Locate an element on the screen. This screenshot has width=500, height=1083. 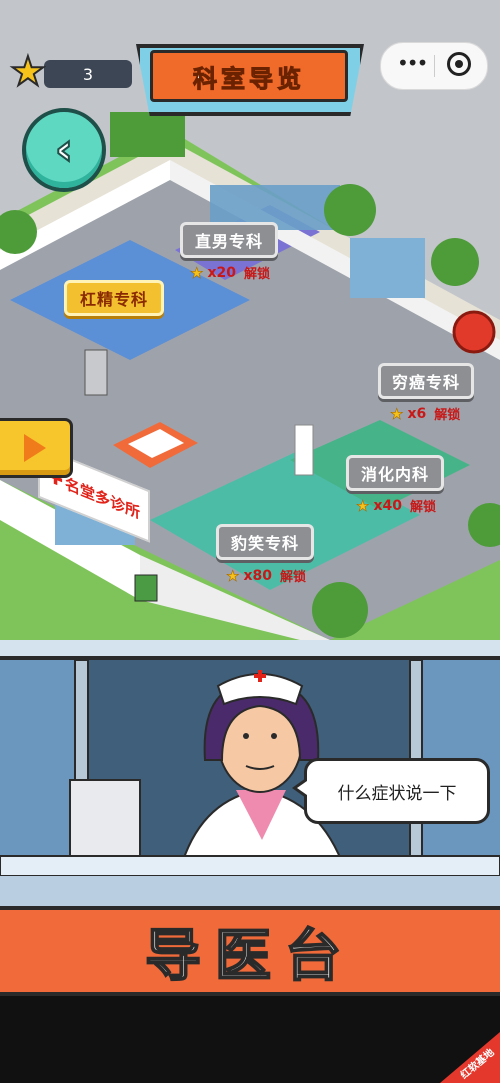
go-button is located at coordinates (36, 448).